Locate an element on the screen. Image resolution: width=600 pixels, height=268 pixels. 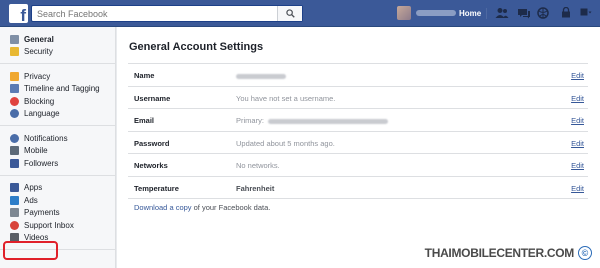
setting-label: Username is located at coordinates (152, 98).